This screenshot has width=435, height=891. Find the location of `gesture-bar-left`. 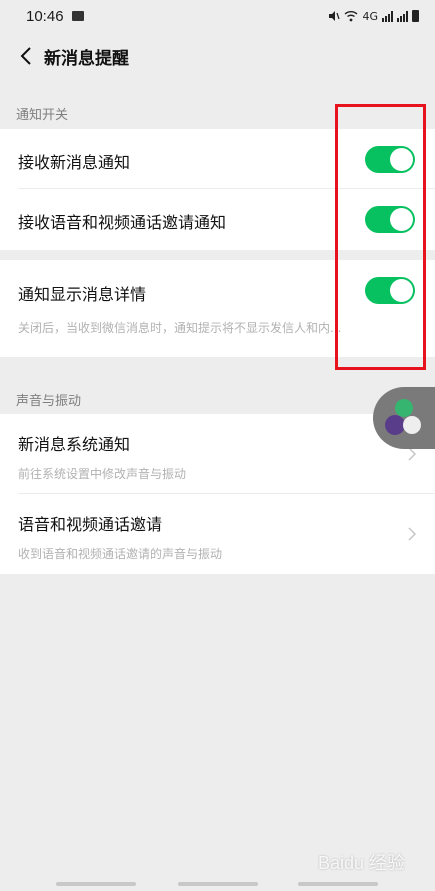

gesture-bar-left is located at coordinates (96, 884).